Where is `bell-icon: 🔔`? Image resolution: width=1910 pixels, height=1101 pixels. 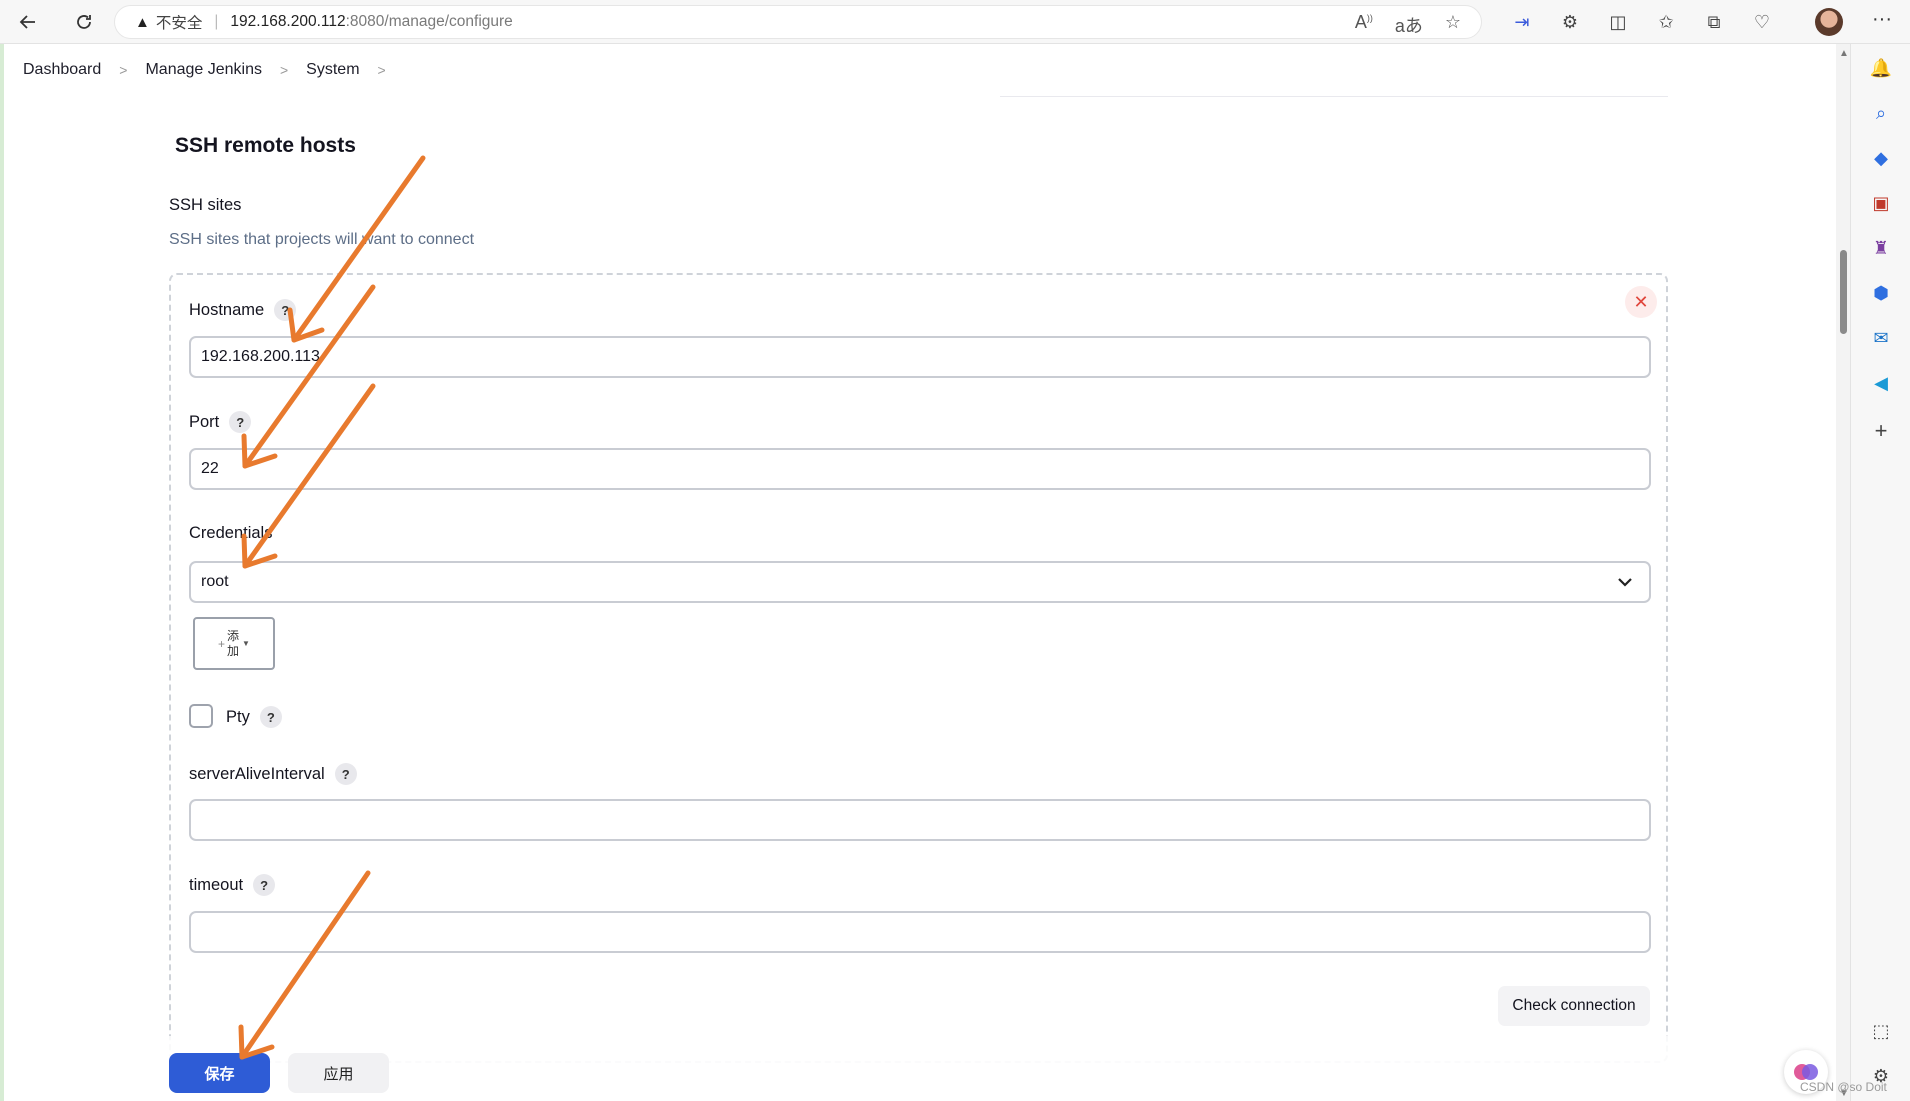
bell-icon: 🔔 is located at coordinates (1881, 68).